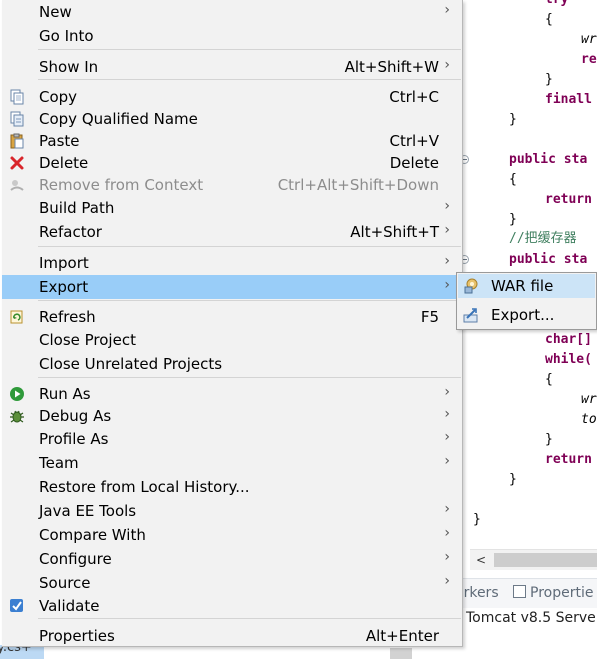 The image size is (597, 659). What do you see at coordinates (64, 263) in the screenshot?
I see `menu-item-label: Import` at bounding box center [64, 263].